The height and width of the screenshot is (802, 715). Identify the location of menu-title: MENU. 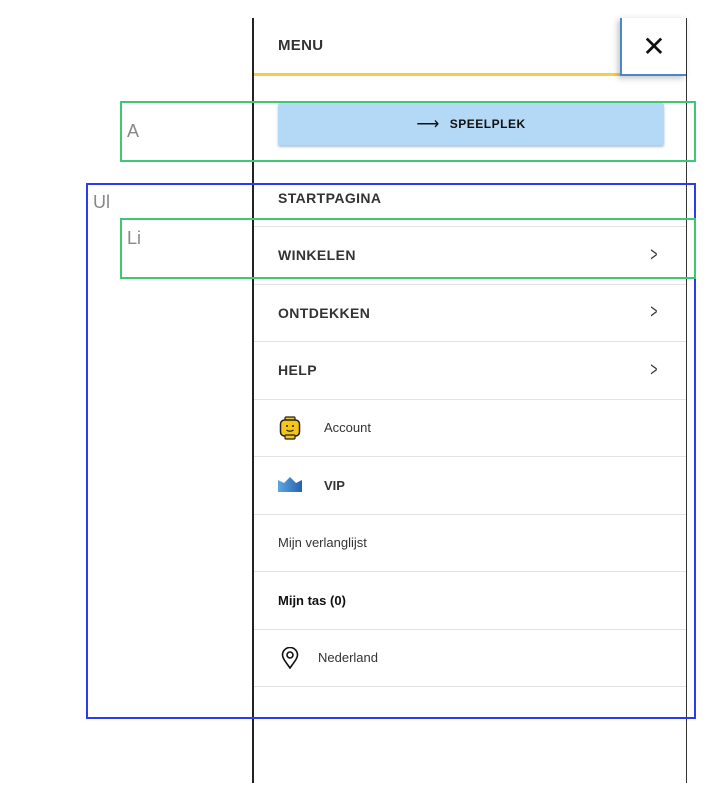
(301, 45).